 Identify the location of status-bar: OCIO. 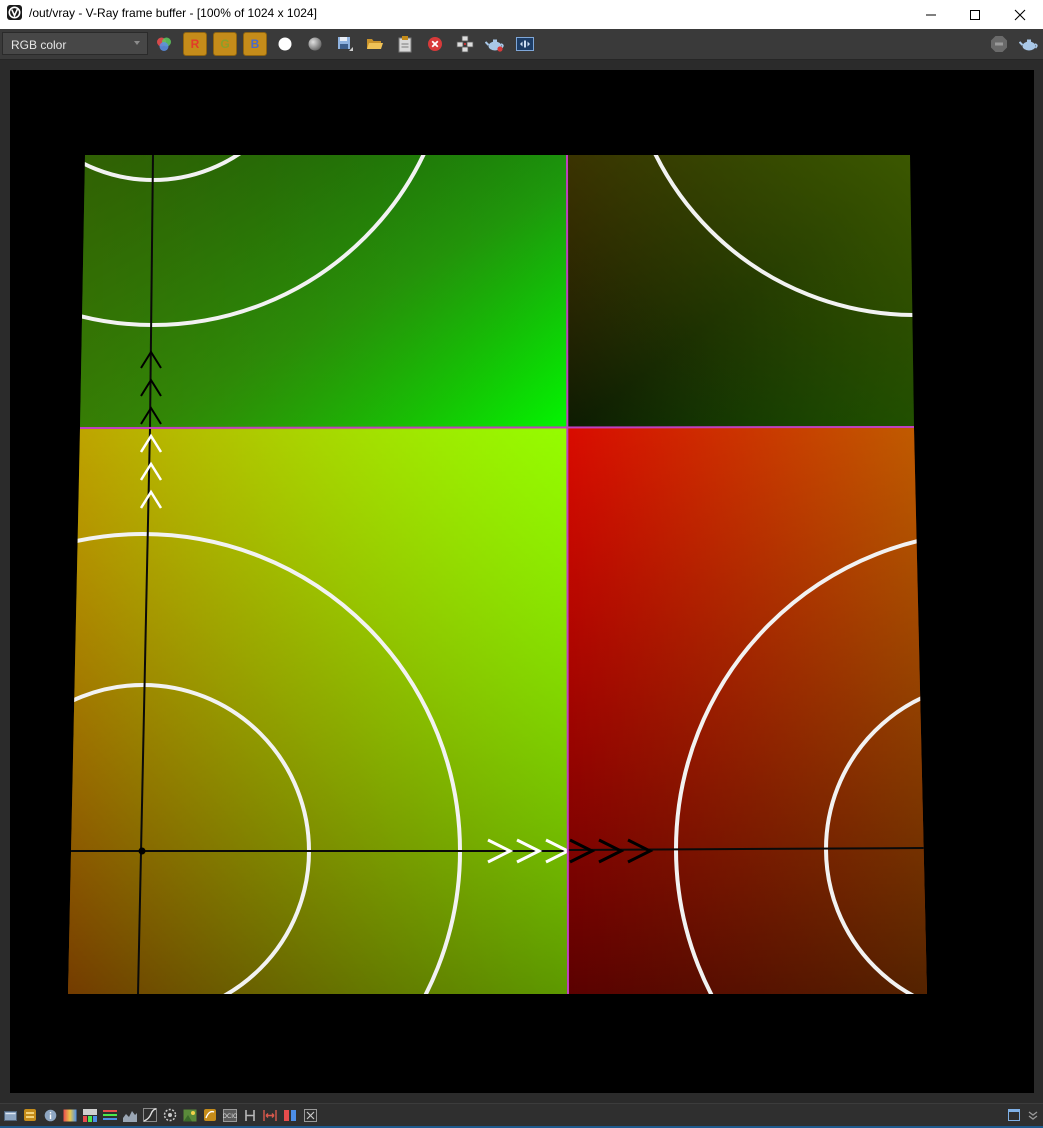
(521, 1115).